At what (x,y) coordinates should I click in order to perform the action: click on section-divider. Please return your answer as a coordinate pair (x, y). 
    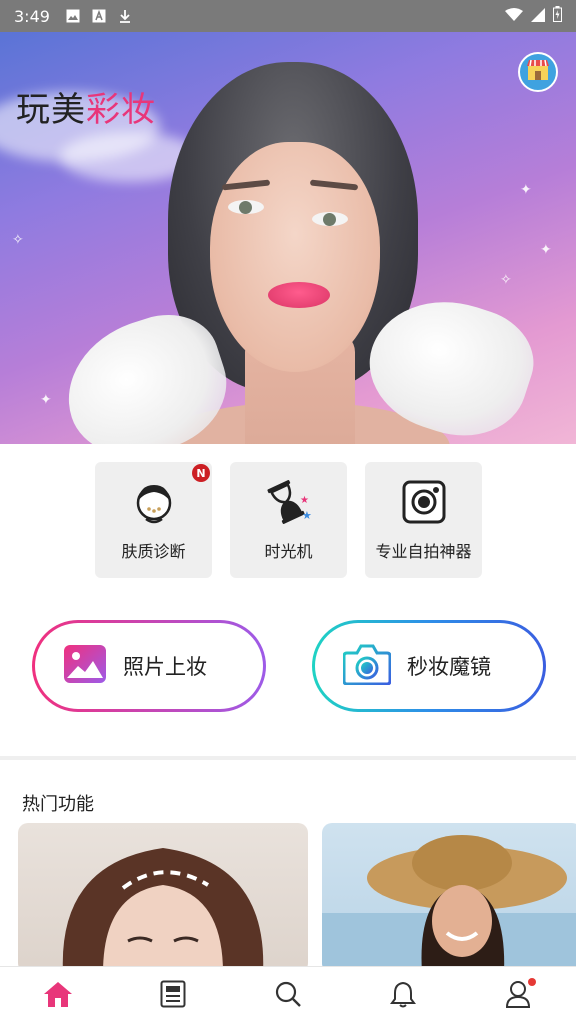
    Looking at the image, I should click on (288, 758).